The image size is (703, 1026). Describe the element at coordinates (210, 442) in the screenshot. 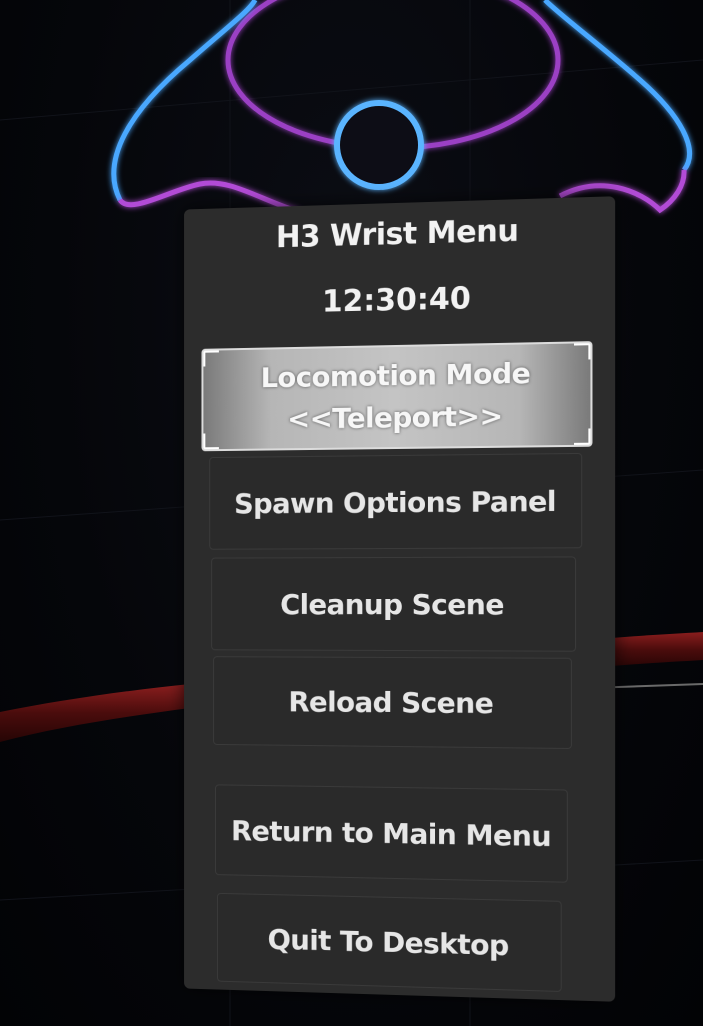

I see `selection-corner-bl` at that location.